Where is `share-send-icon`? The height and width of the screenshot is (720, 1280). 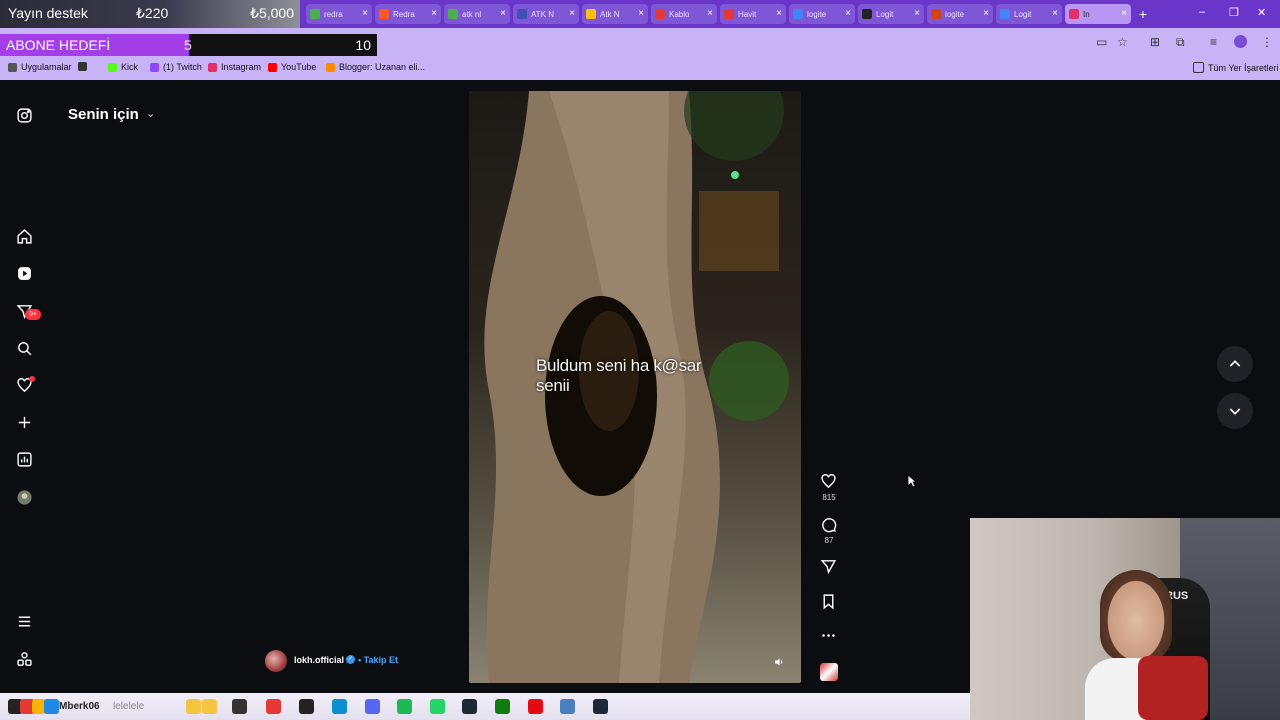
share-send-icon is located at coordinates (829, 567).